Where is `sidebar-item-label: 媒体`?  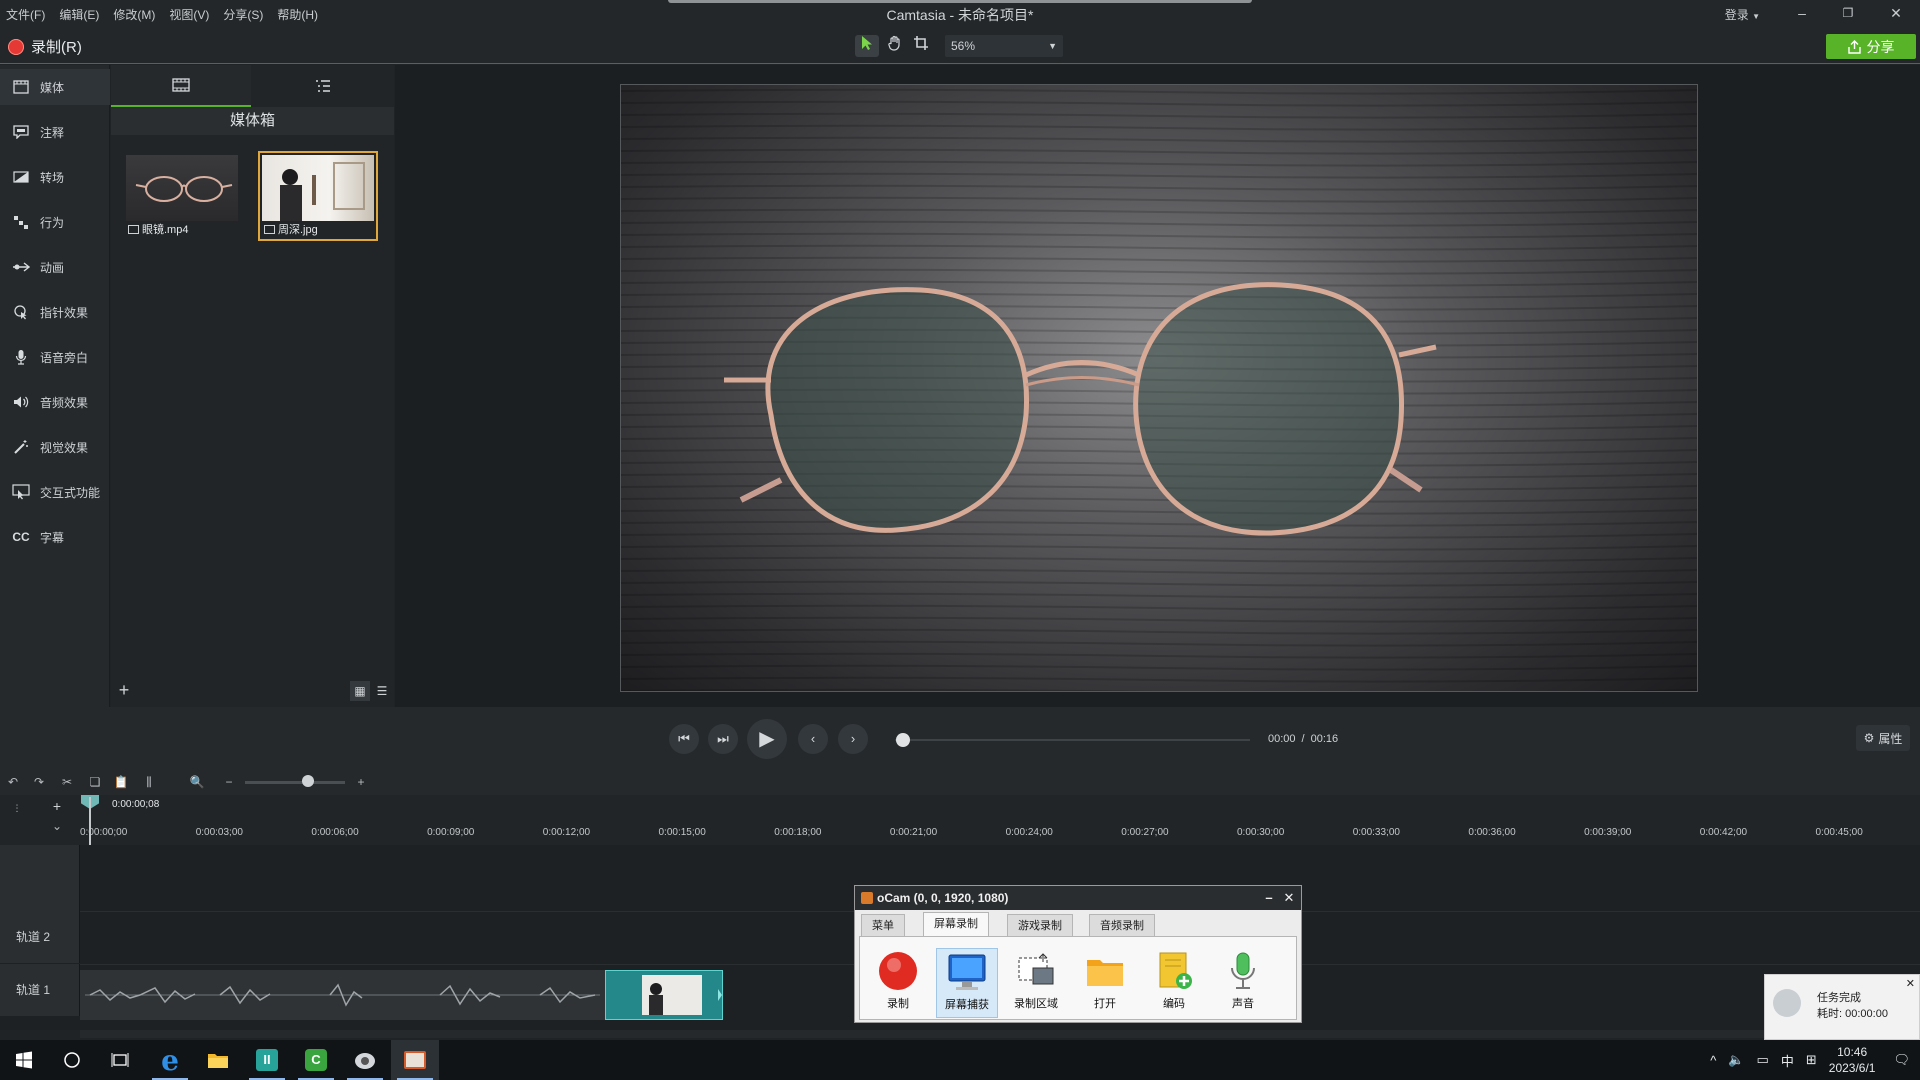
sidebar-item-label: 媒体 is located at coordinates (52, 87).